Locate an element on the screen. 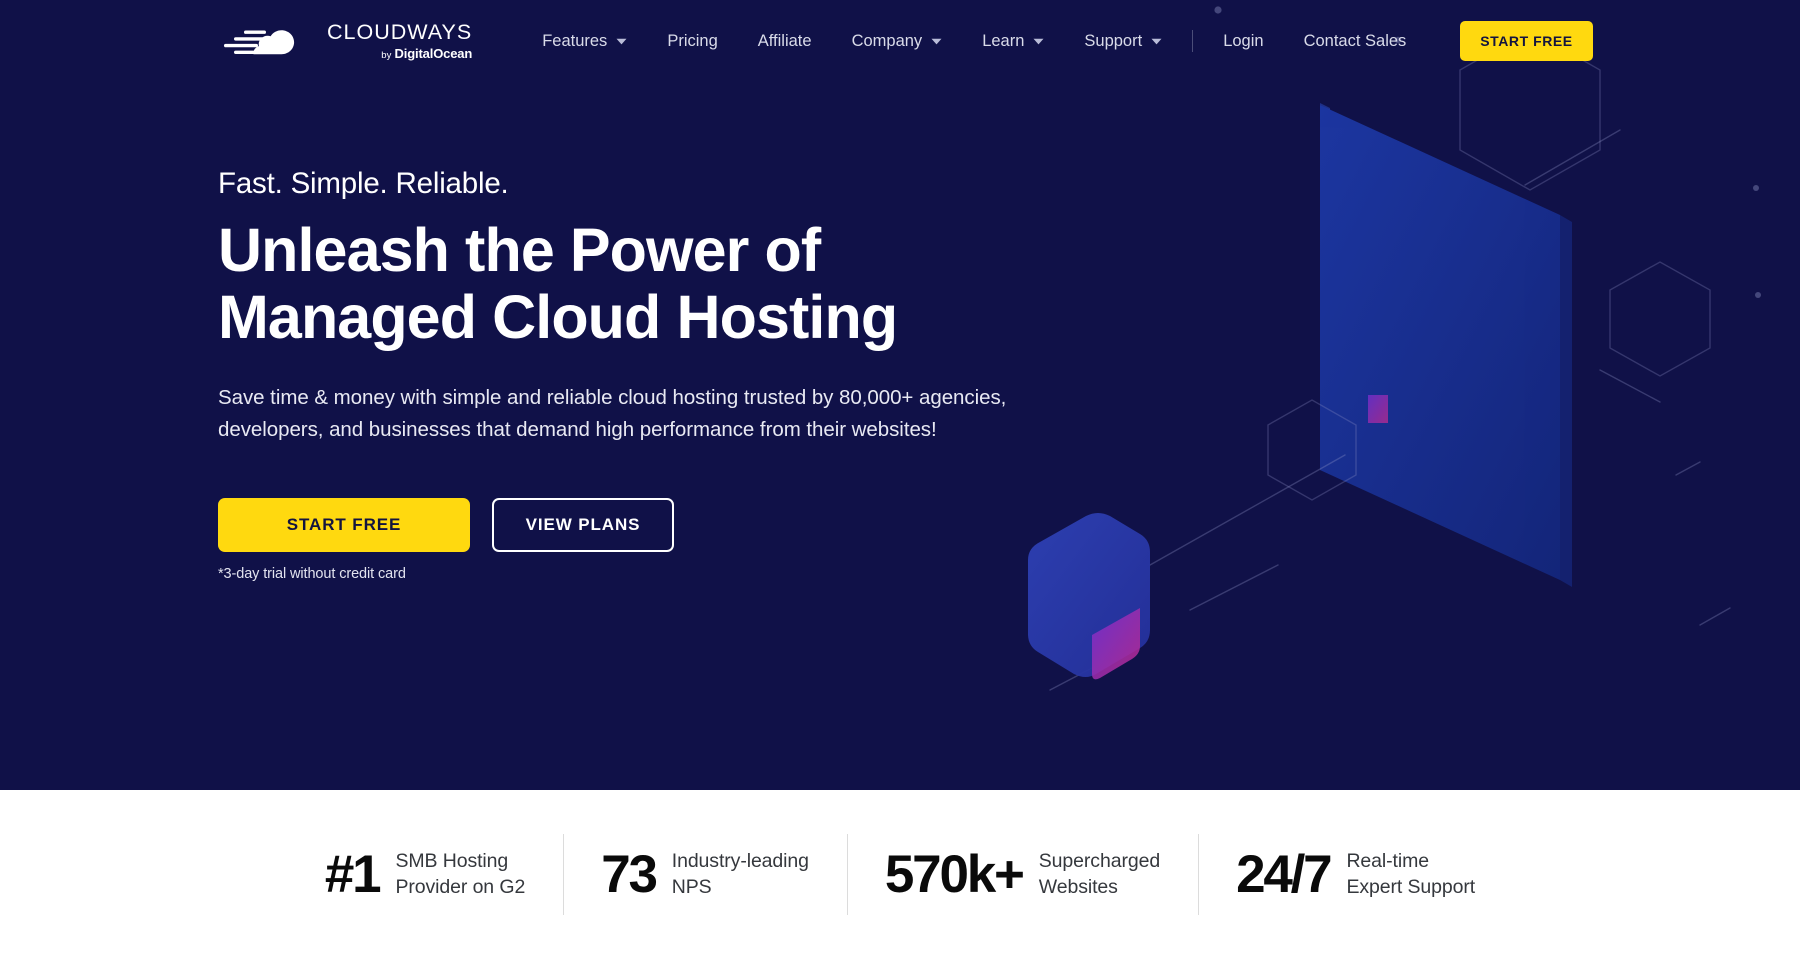 The width and height of the screenshot is (1800, 971). stat-value: 570k+ is located at coordinates (954, 874).